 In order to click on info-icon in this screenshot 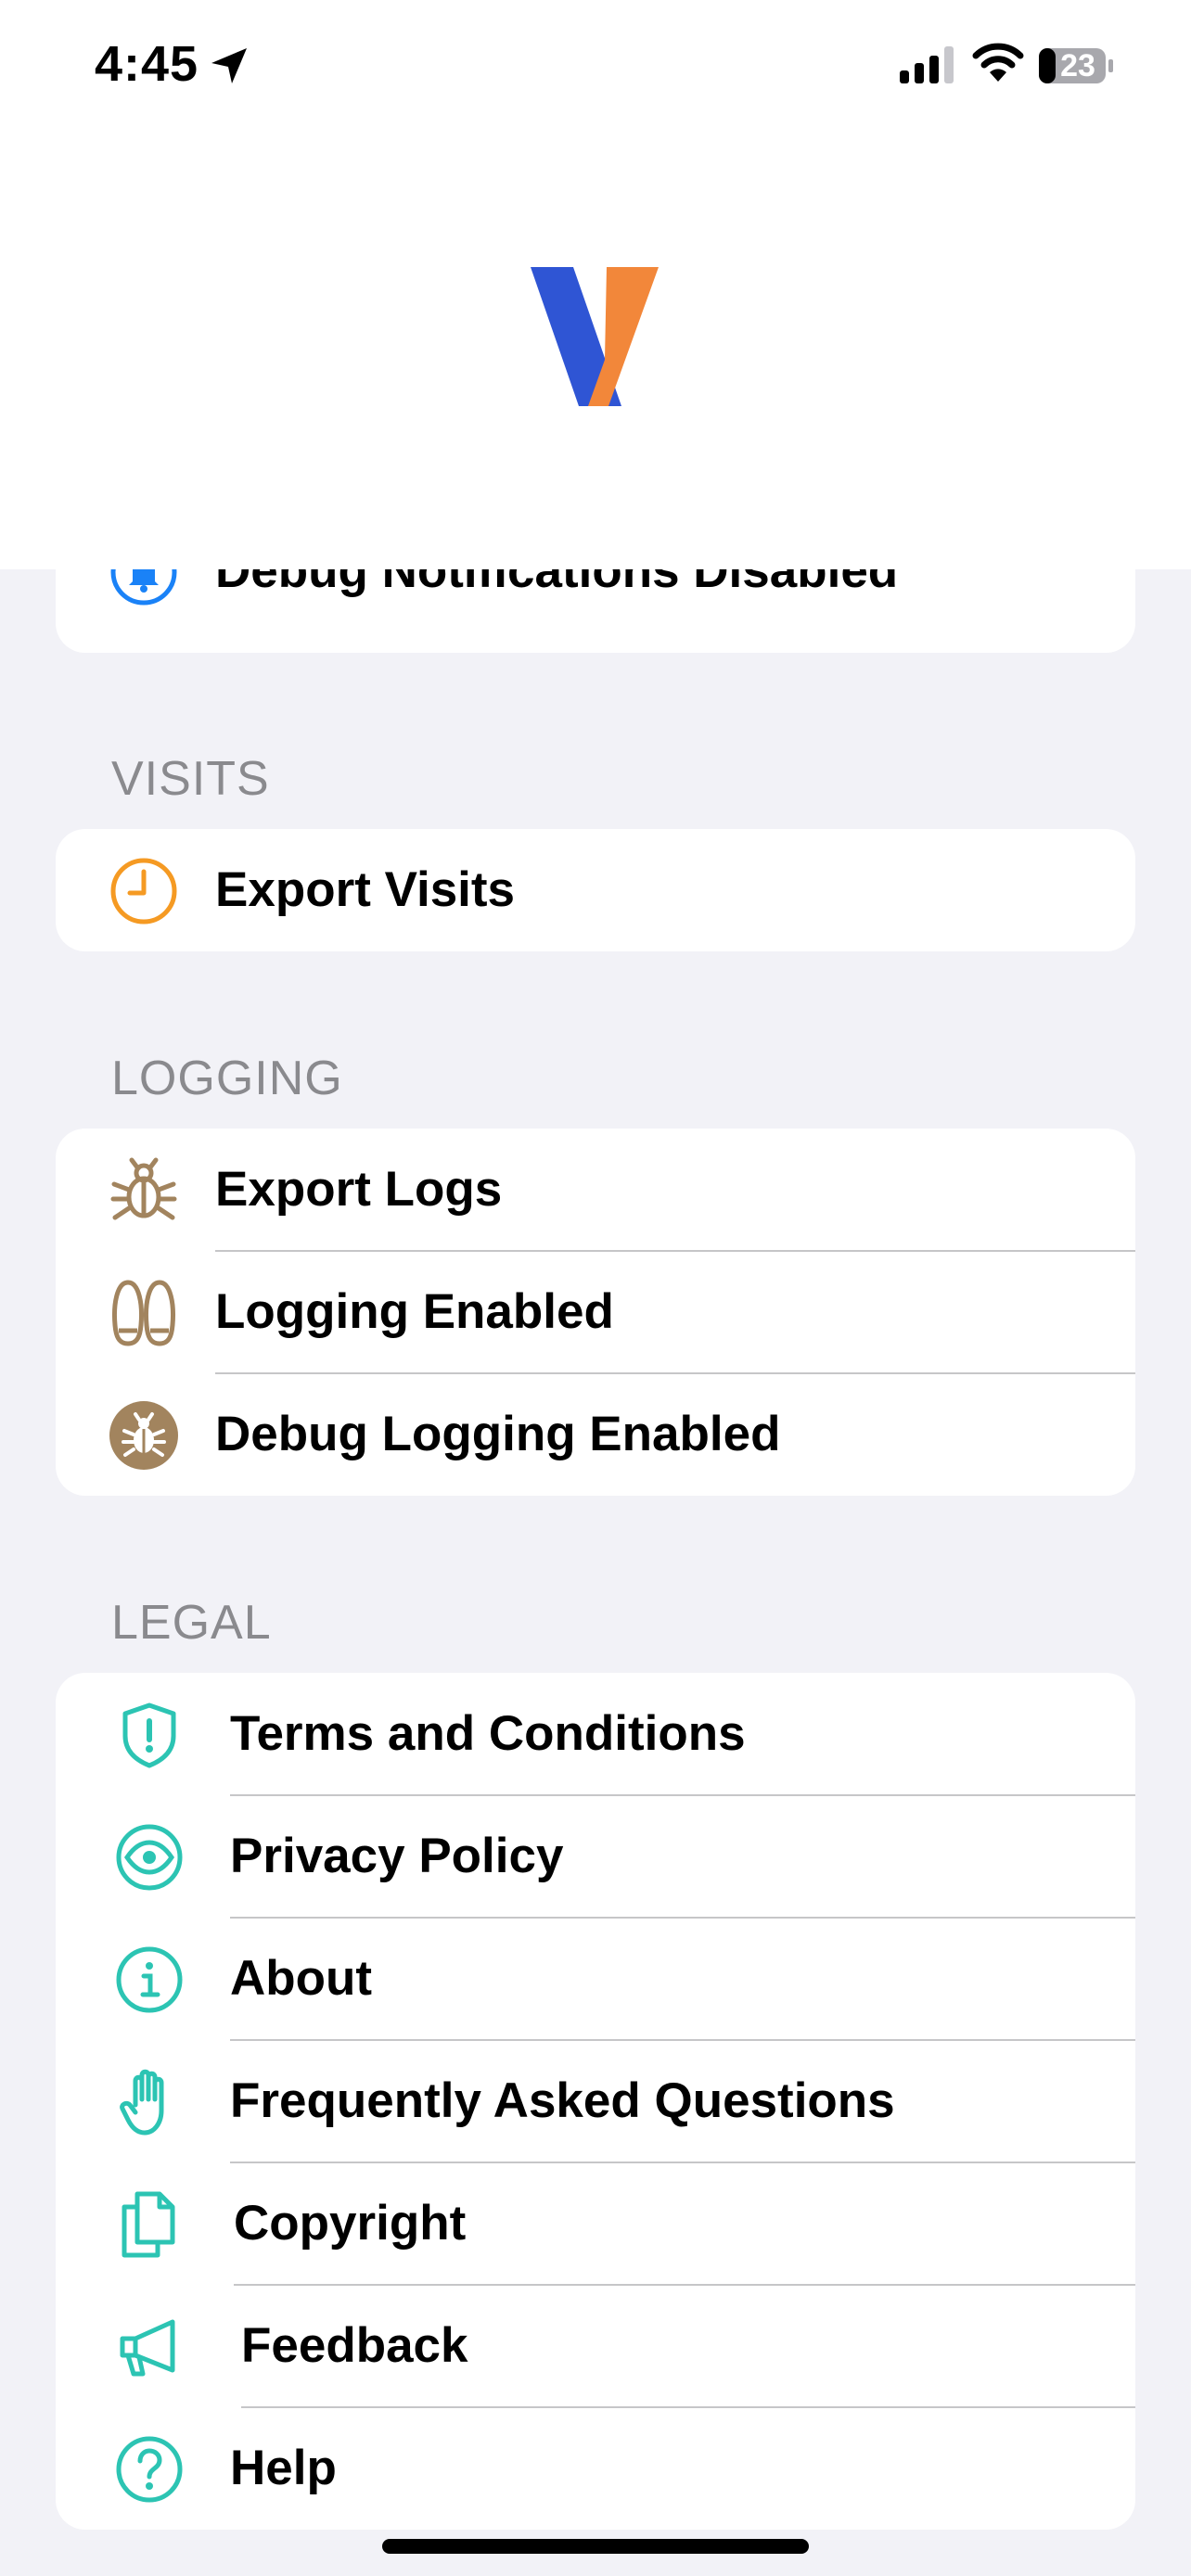, I will do `click(149, 1980)`.